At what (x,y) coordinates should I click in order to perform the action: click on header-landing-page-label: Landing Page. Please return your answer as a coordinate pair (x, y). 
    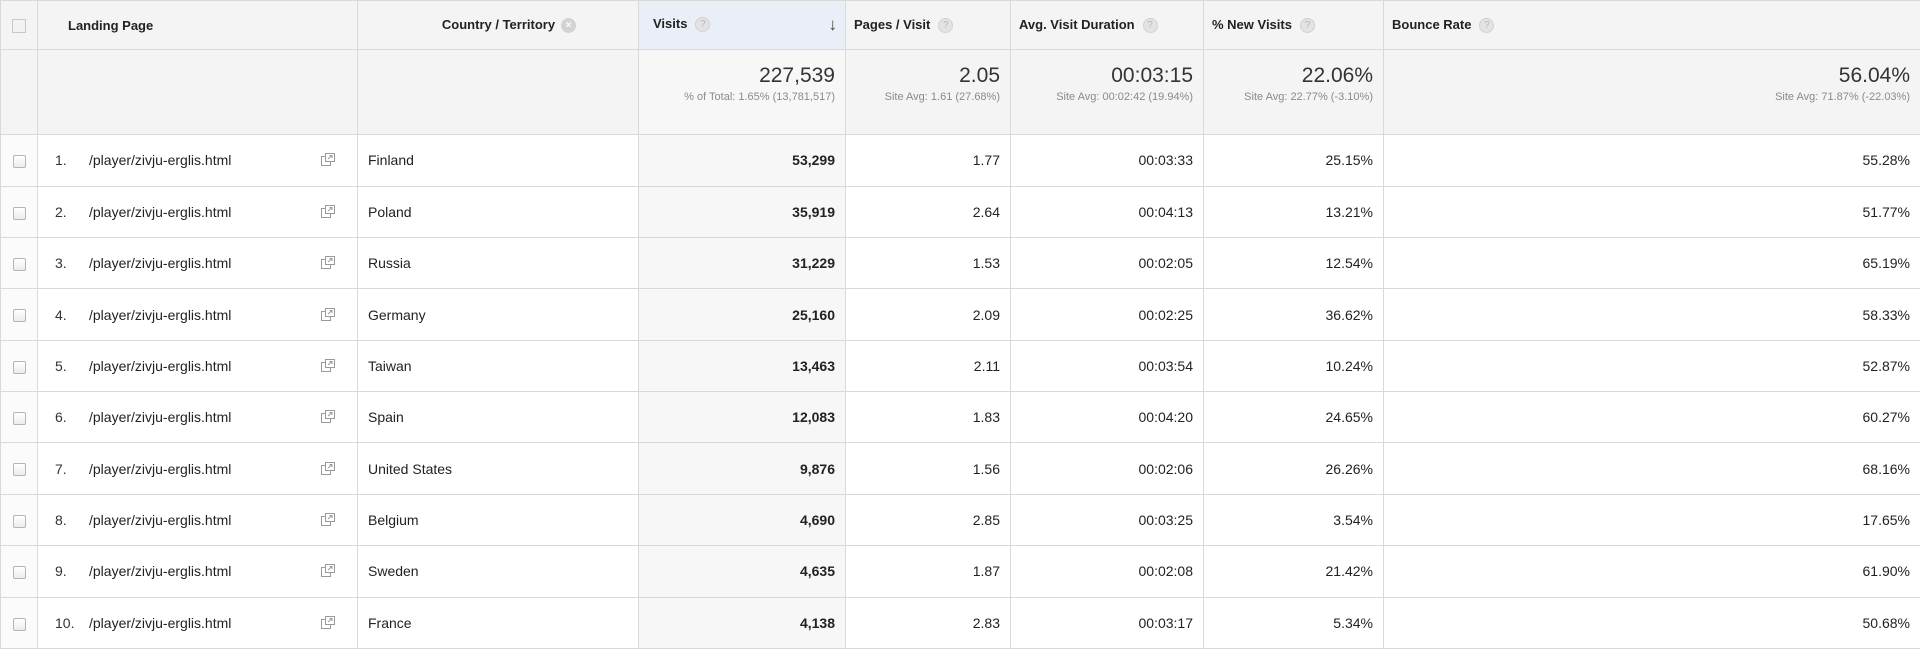
    Looking at the image, I should click on (111, 25).